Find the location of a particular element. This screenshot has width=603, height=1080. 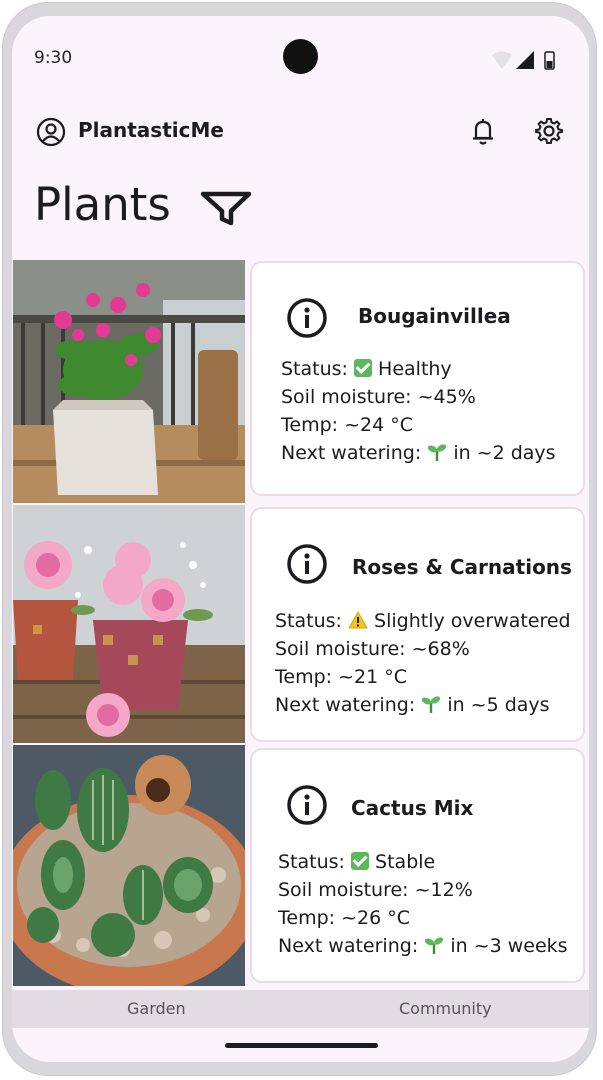

status-value: Healthy is located at coordinates (415, 369).